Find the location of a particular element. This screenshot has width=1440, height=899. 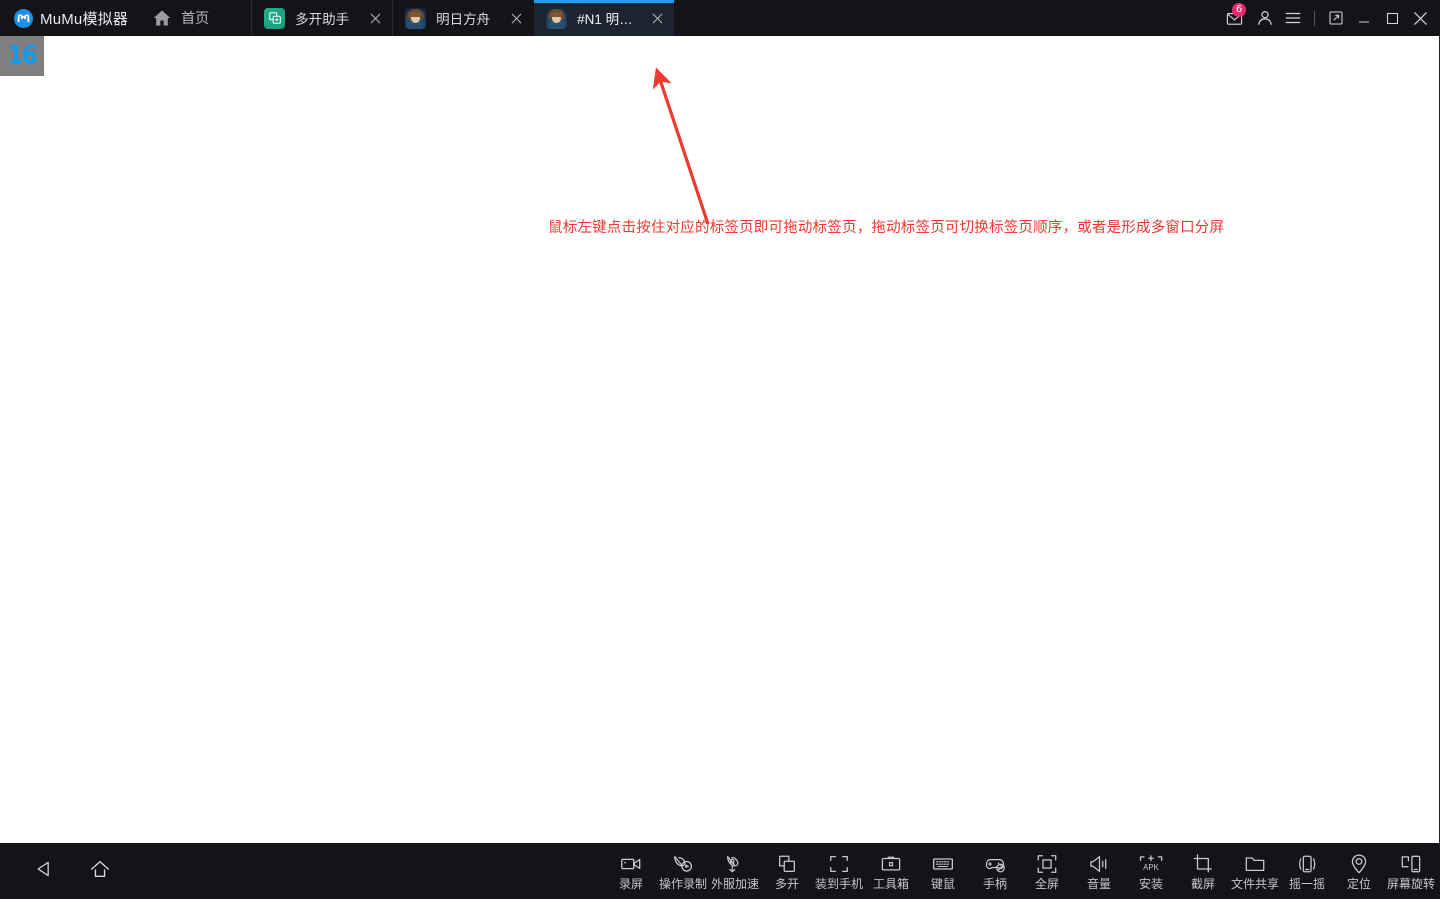

tab-label: 明日方舟 is located at coordinates (463, 19).